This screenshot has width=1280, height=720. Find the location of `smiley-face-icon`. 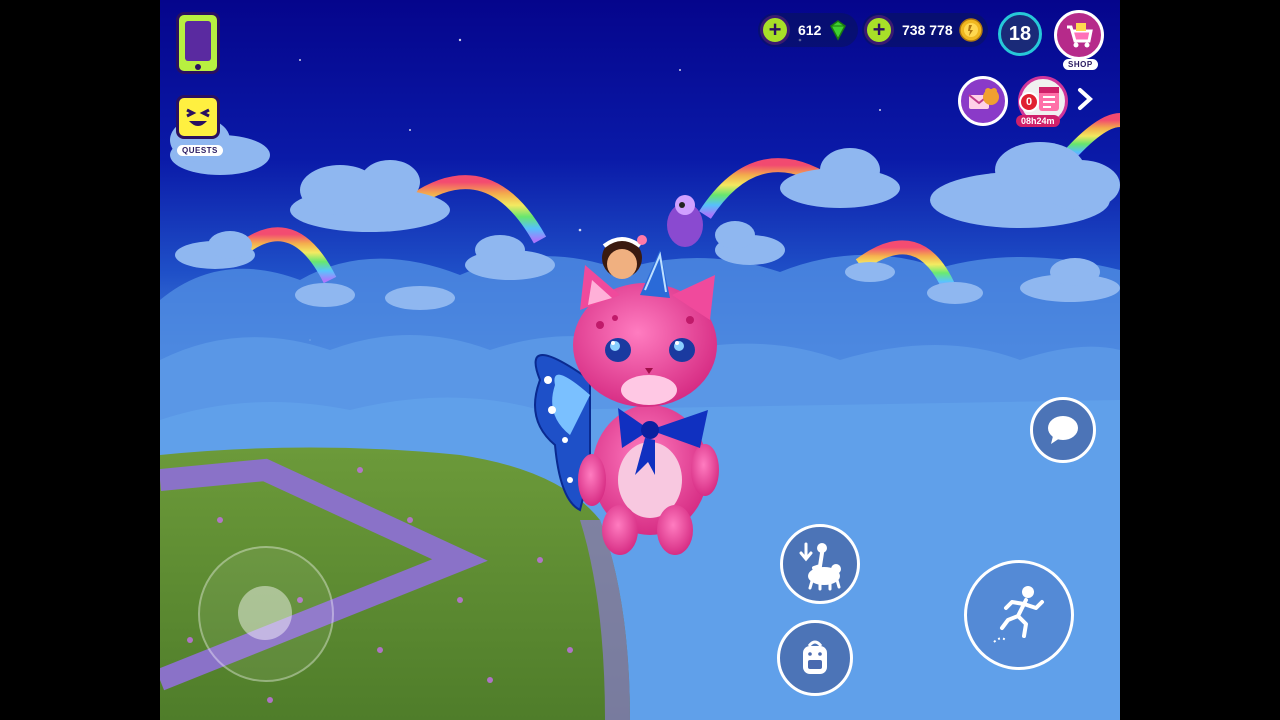

smiley-face-icon is located at coordinates (198, 117).